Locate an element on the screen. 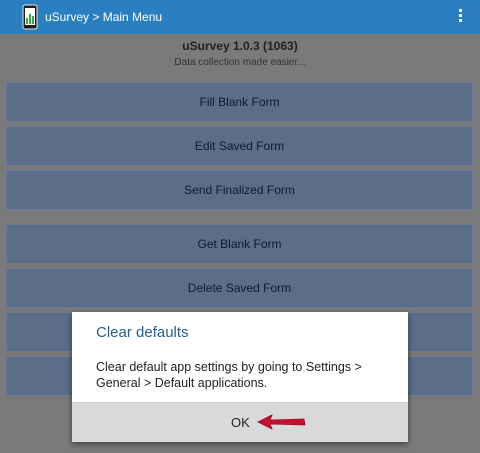 The width and height of the screenshot is (480, 453). send-finalized-form-button: Send Finalized Form is located at coordinates (239, 190).